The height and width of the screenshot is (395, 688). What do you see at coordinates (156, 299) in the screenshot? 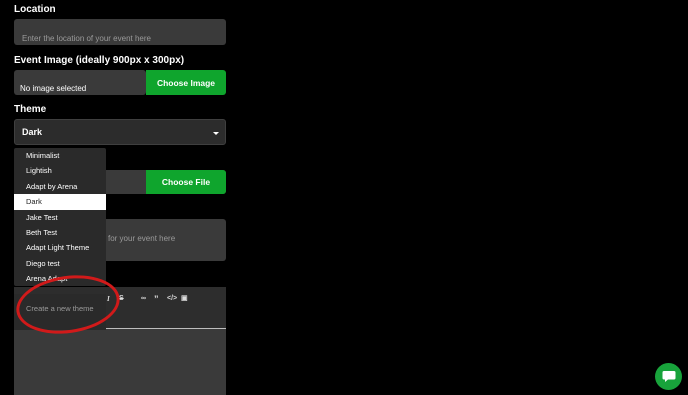
I see `quote-icon: ”` at bounding box center [156, 299].